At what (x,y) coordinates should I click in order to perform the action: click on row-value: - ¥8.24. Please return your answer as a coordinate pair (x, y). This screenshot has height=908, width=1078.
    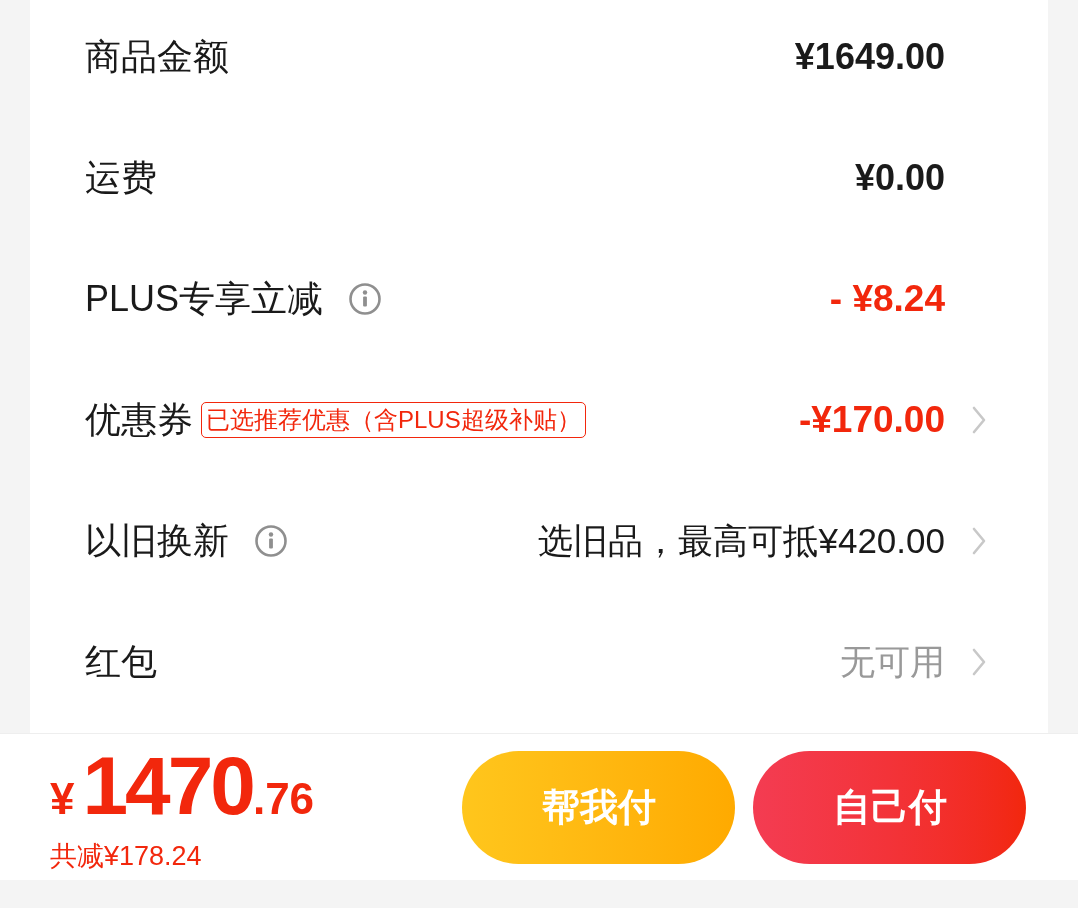
    Looking at the image, I should click on (887, 298).